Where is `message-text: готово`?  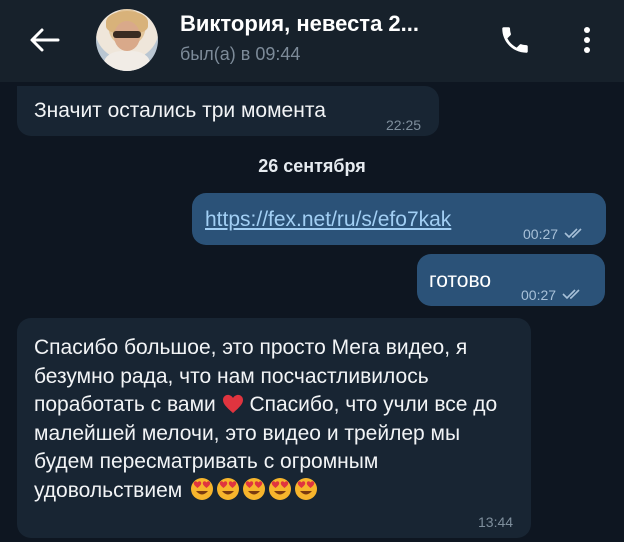
message-text: готово is located at coordinates (460, 280).